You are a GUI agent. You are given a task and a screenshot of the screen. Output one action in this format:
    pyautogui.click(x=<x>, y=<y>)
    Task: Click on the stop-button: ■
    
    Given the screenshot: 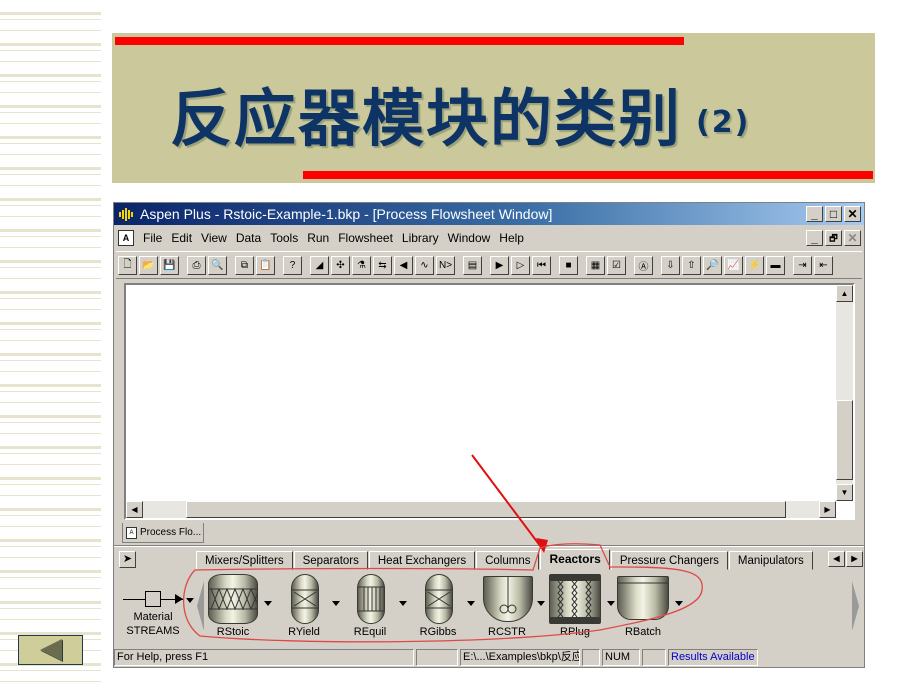 What is the action you would take?
    pyautogui.click(x=568, y=265)
    